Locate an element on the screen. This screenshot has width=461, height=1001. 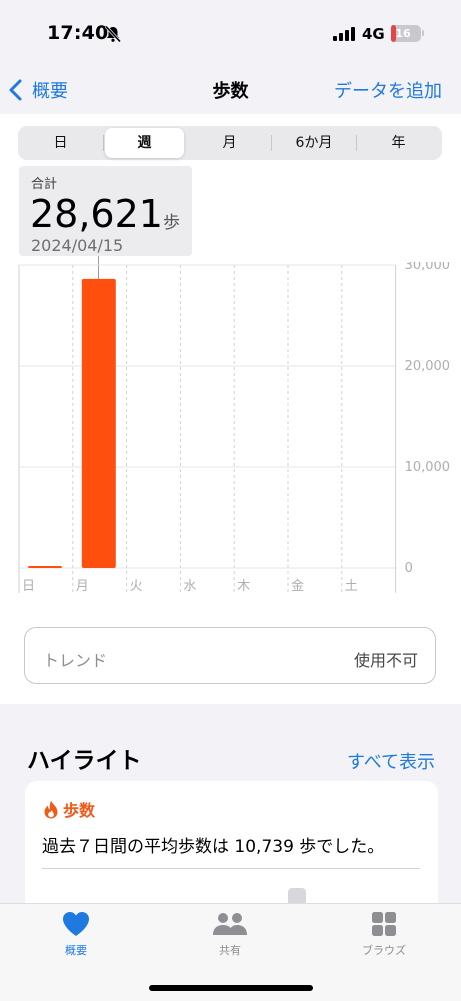
y-tick-label: 0 is located at coordinates (409, 568).